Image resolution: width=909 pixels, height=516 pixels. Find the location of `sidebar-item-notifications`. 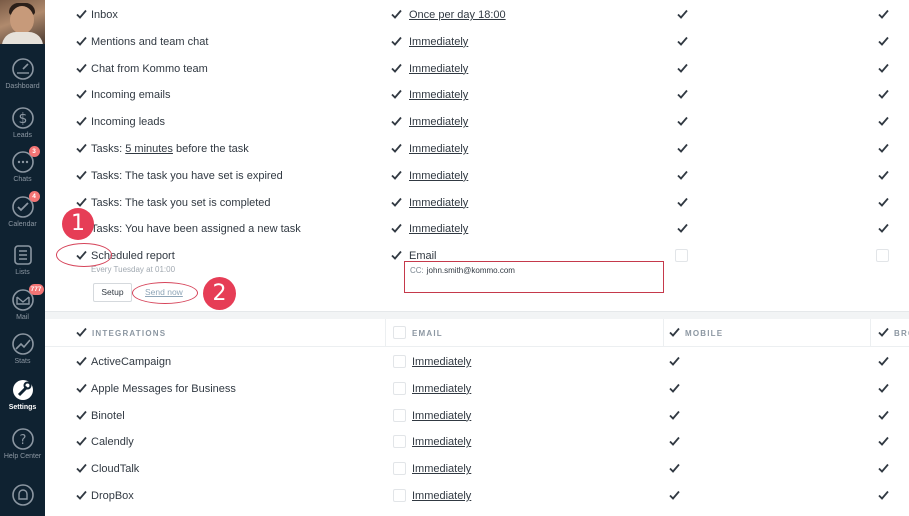

sidebar-item-notifications is located at coordinates (22, 495).